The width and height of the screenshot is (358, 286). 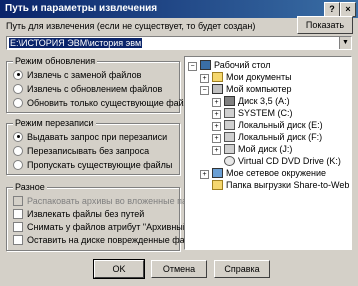 I want to click on tree-item-my-computer: − Мой компьютер, so click(x=246, y=89).